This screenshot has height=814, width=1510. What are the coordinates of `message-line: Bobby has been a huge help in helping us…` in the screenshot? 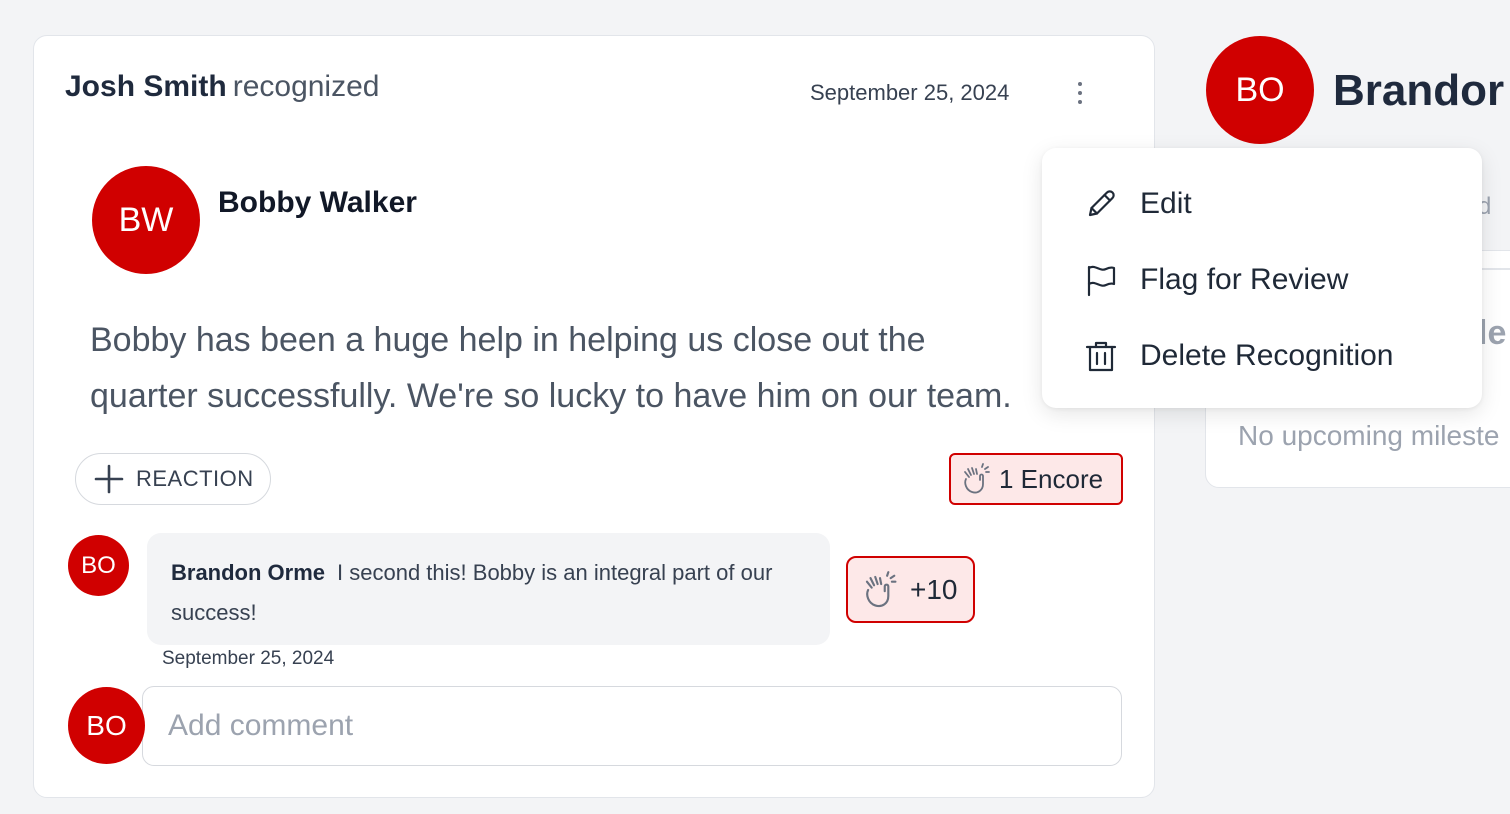 It's located at (508, 340).